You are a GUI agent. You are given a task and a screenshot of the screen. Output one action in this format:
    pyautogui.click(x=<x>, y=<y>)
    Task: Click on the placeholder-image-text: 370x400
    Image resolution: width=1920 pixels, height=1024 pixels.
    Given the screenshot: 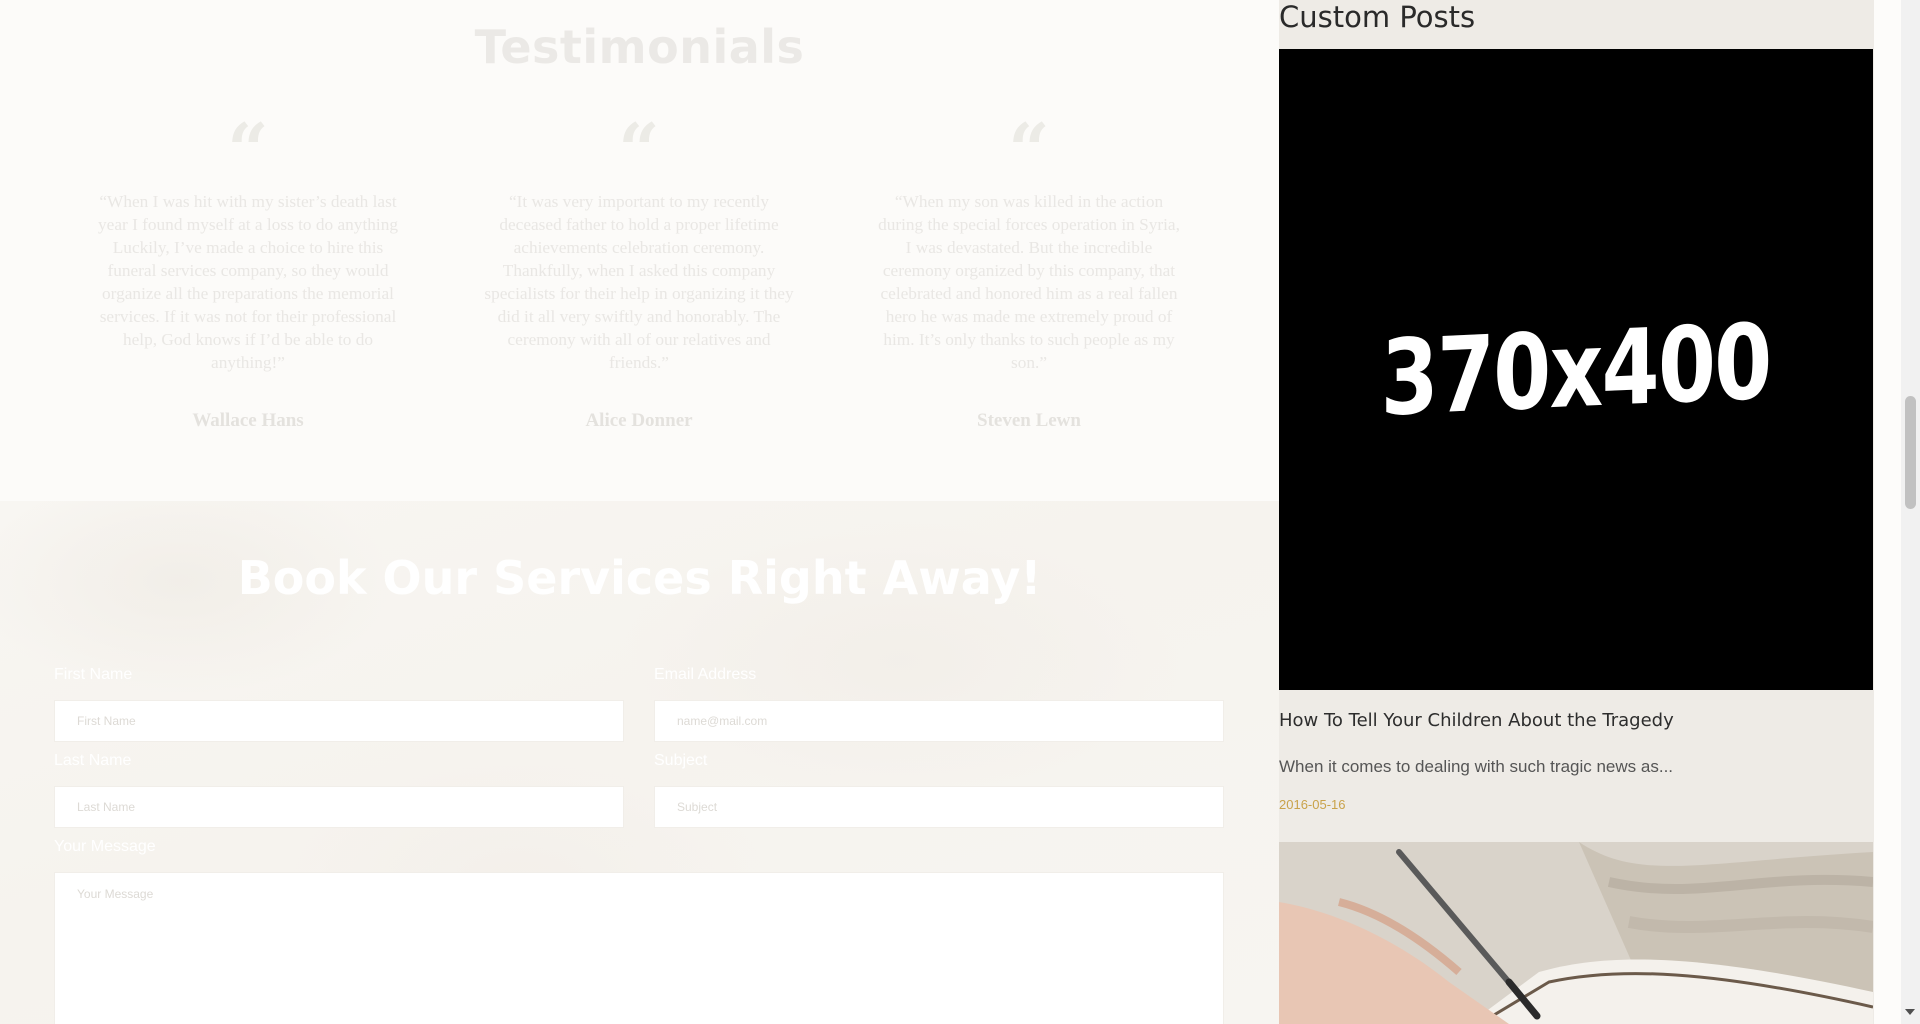 What is the action you would take?
    pyautogui.click(x=1576, y=369)
    